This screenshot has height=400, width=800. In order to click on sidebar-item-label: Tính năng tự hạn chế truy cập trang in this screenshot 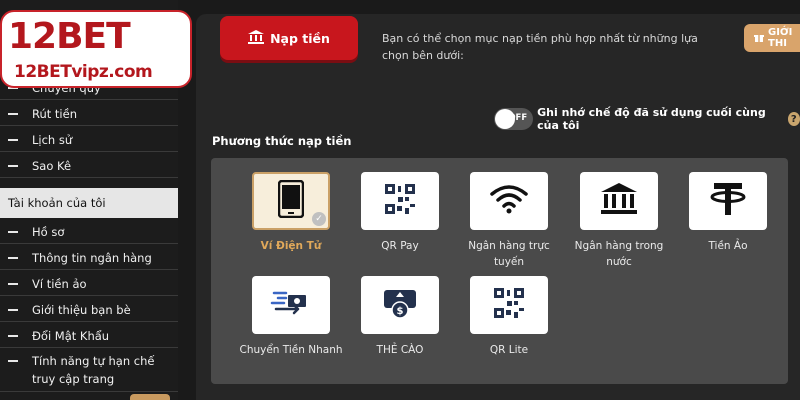, I will do `click(93, 370)`.